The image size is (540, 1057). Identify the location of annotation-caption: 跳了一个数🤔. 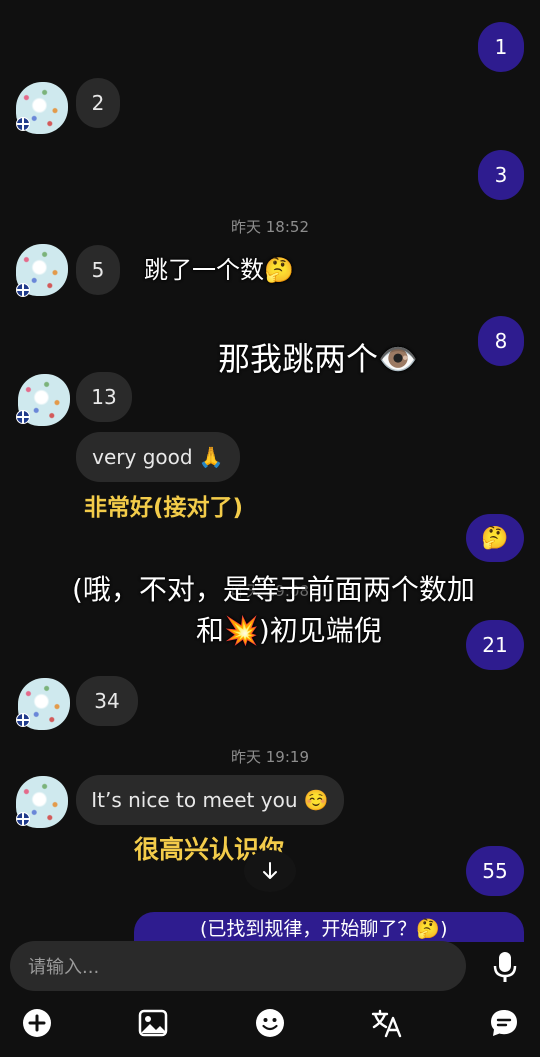
(219, 270).